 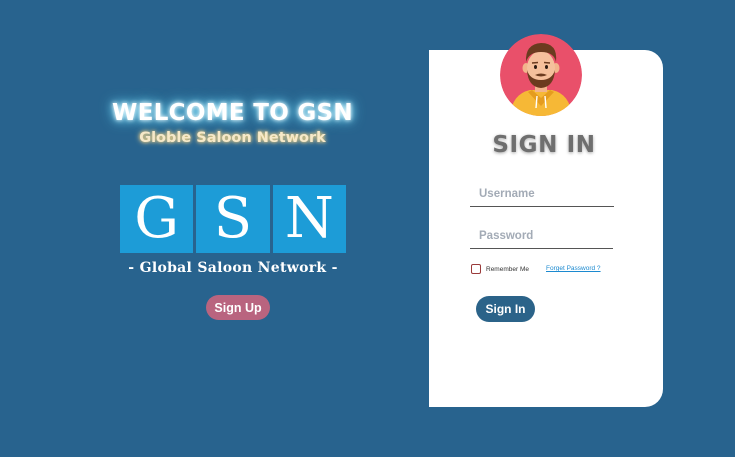 What do you see at coordinates (573, 268) in the screenshot?
I see `forgot-password-link: Forget Password ?` at bounding box center [573, 268].